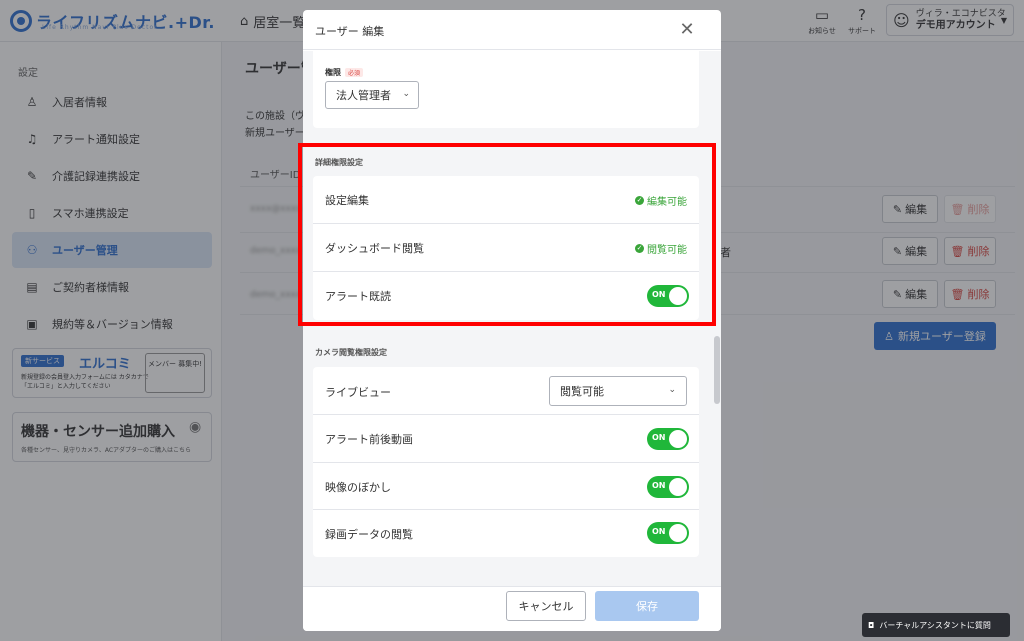 The height and width of the screenshot is (641, 1024). I want to click on close-icon: ✕, so click(687, 30).